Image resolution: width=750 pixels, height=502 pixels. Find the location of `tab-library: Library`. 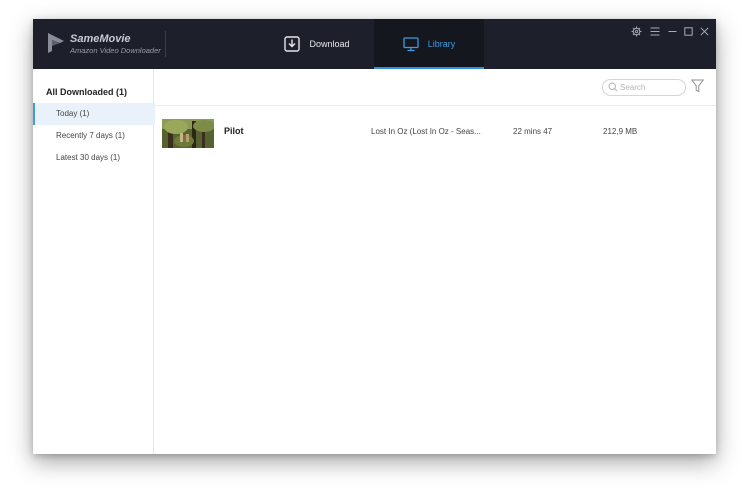

tab-library: Library is located at coordinates (429, 44).